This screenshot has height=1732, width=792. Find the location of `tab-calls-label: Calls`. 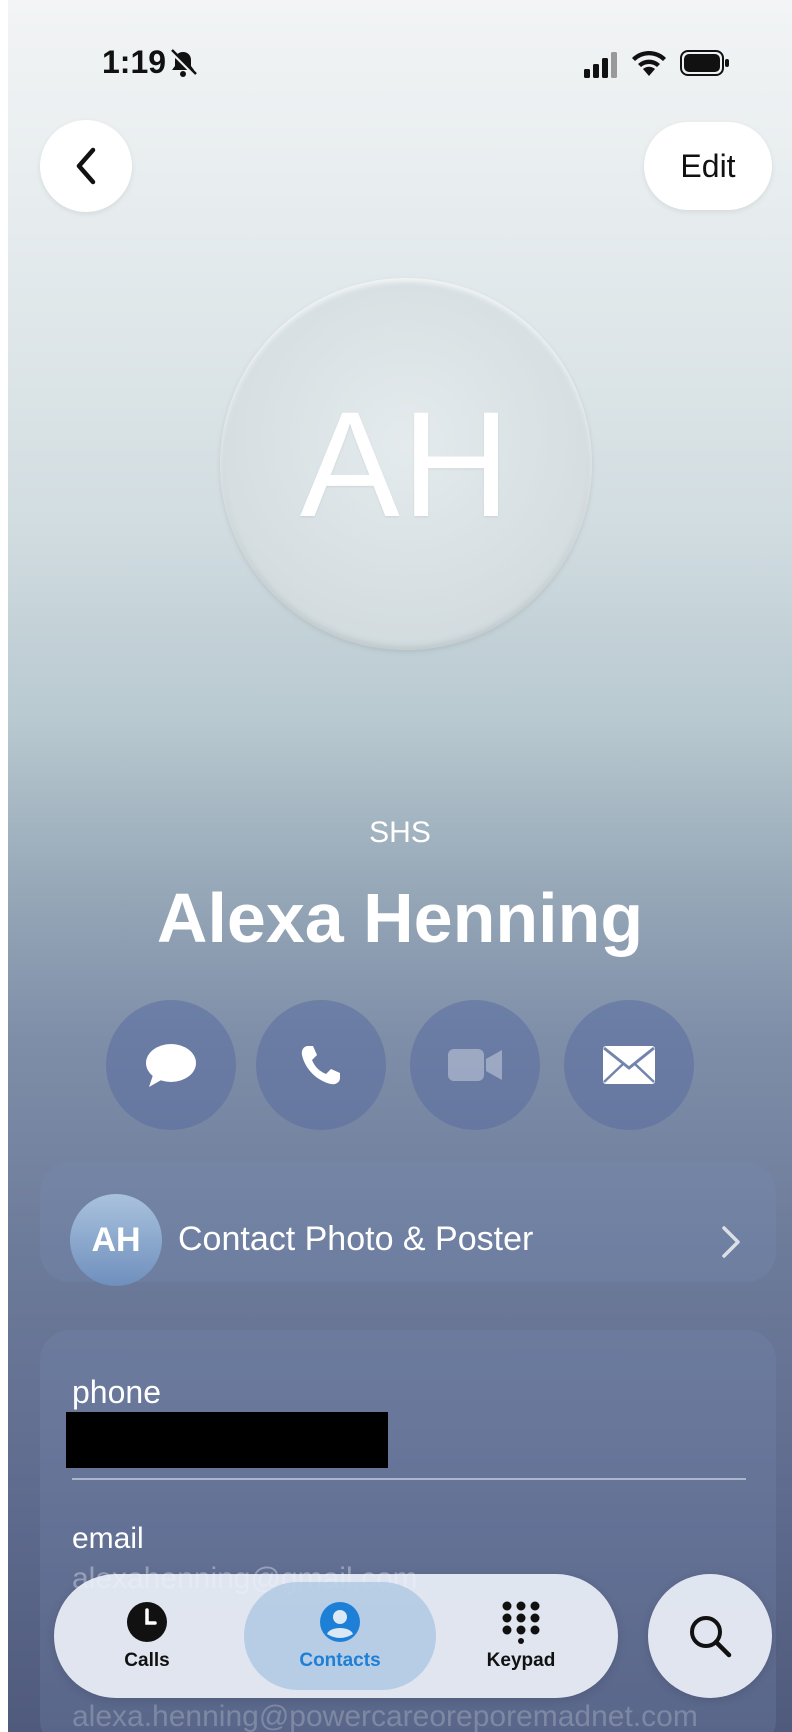

tab-calls-label: Calls is located at coordinates (147, 1660).